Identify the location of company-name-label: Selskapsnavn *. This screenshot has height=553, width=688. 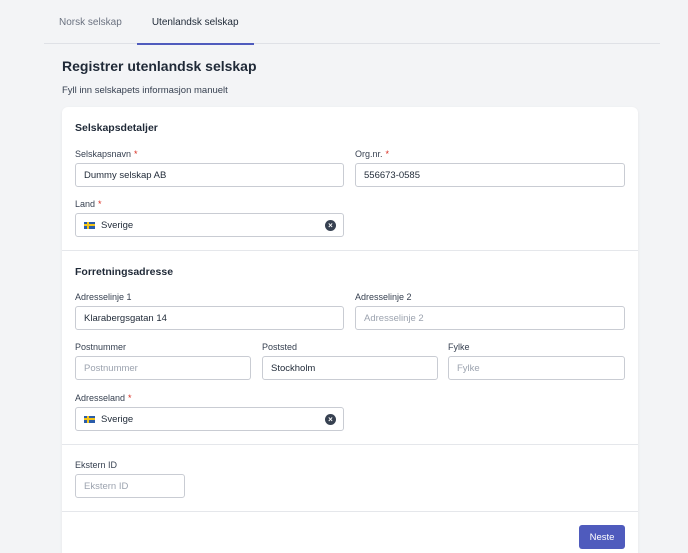
(106, 154).